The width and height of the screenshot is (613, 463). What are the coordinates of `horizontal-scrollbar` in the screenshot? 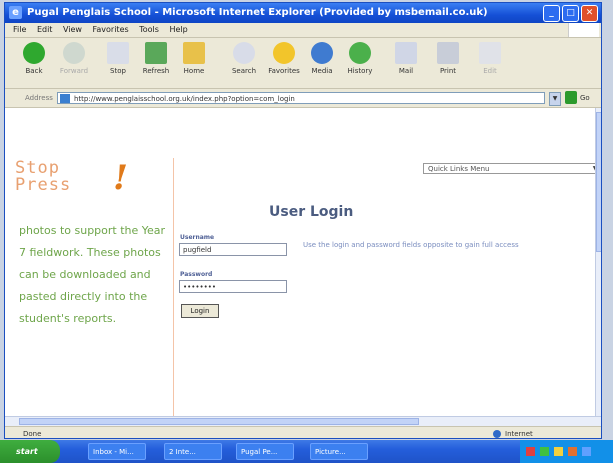 It's located at (303, 421).